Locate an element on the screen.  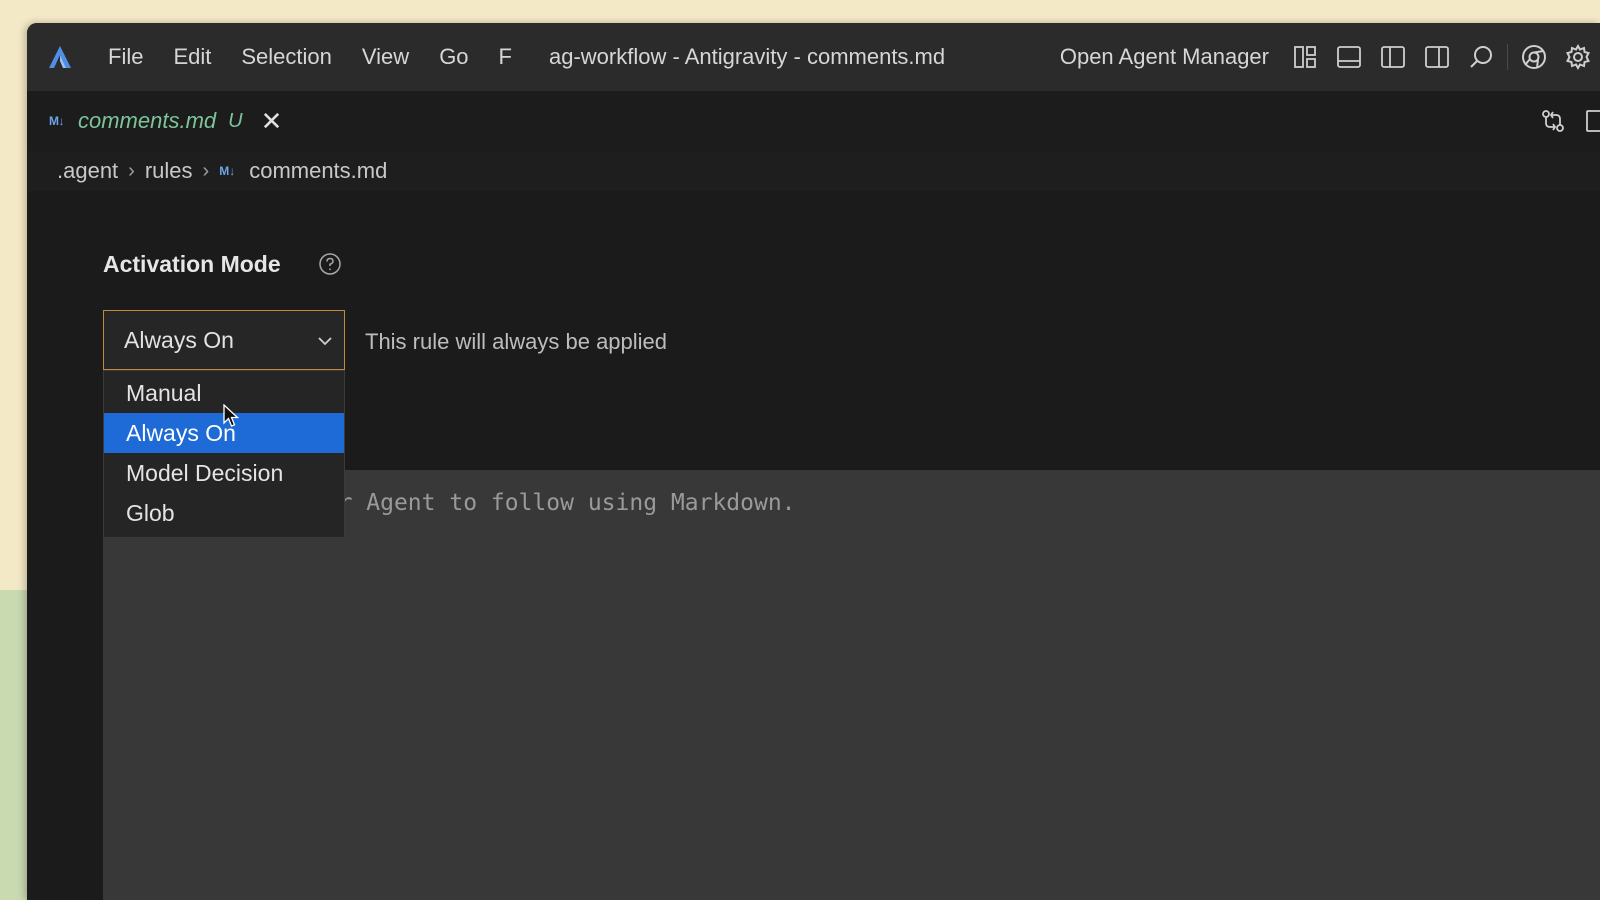
activation-mode-dropdown: Manual Always On Model Decision Glob is located at coordinates (224, 454).